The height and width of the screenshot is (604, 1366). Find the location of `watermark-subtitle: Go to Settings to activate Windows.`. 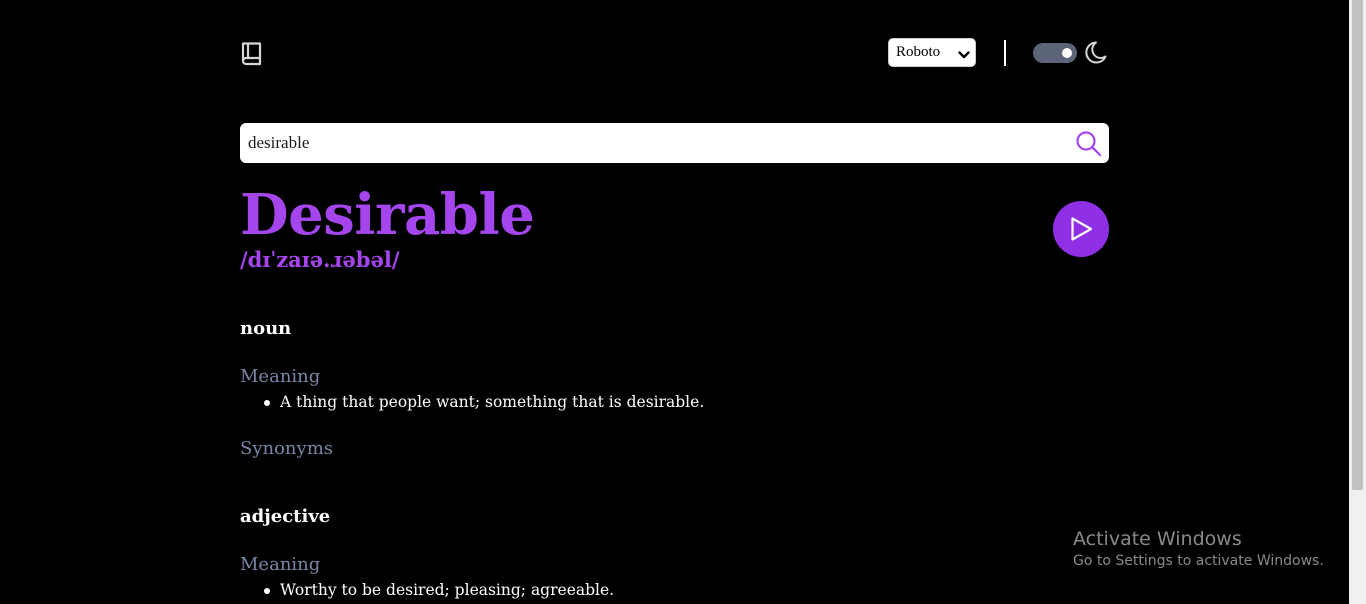

watermark-subtitle: Go to Settings to activate Windows. is located at coordinates (1198, 561).